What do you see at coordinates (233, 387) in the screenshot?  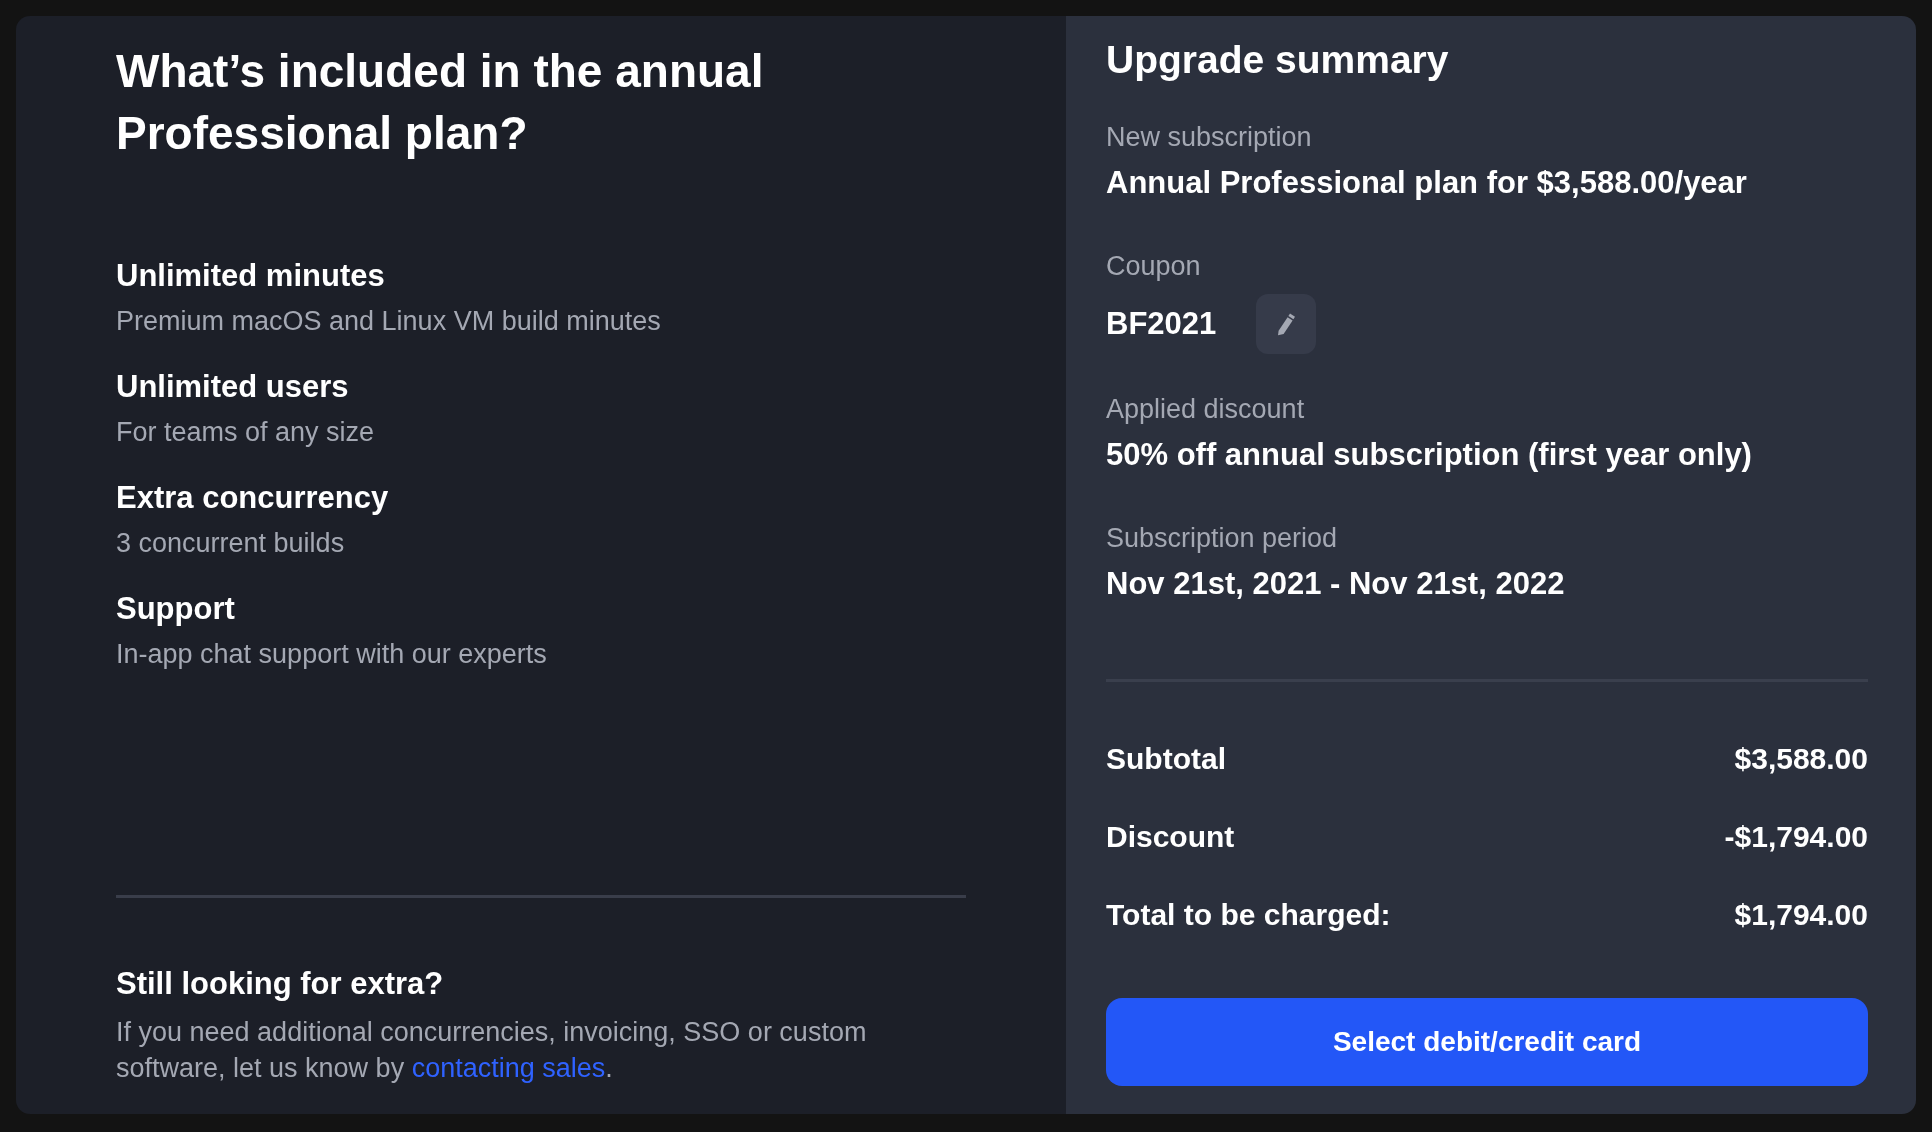 I see `feature-title: Unlimited users` at bounding box center [233, 387].